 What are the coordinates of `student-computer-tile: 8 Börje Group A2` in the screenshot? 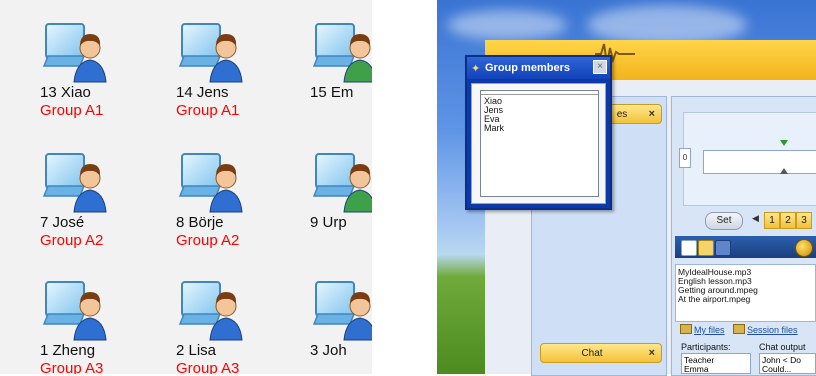 It's located at (236, 205).